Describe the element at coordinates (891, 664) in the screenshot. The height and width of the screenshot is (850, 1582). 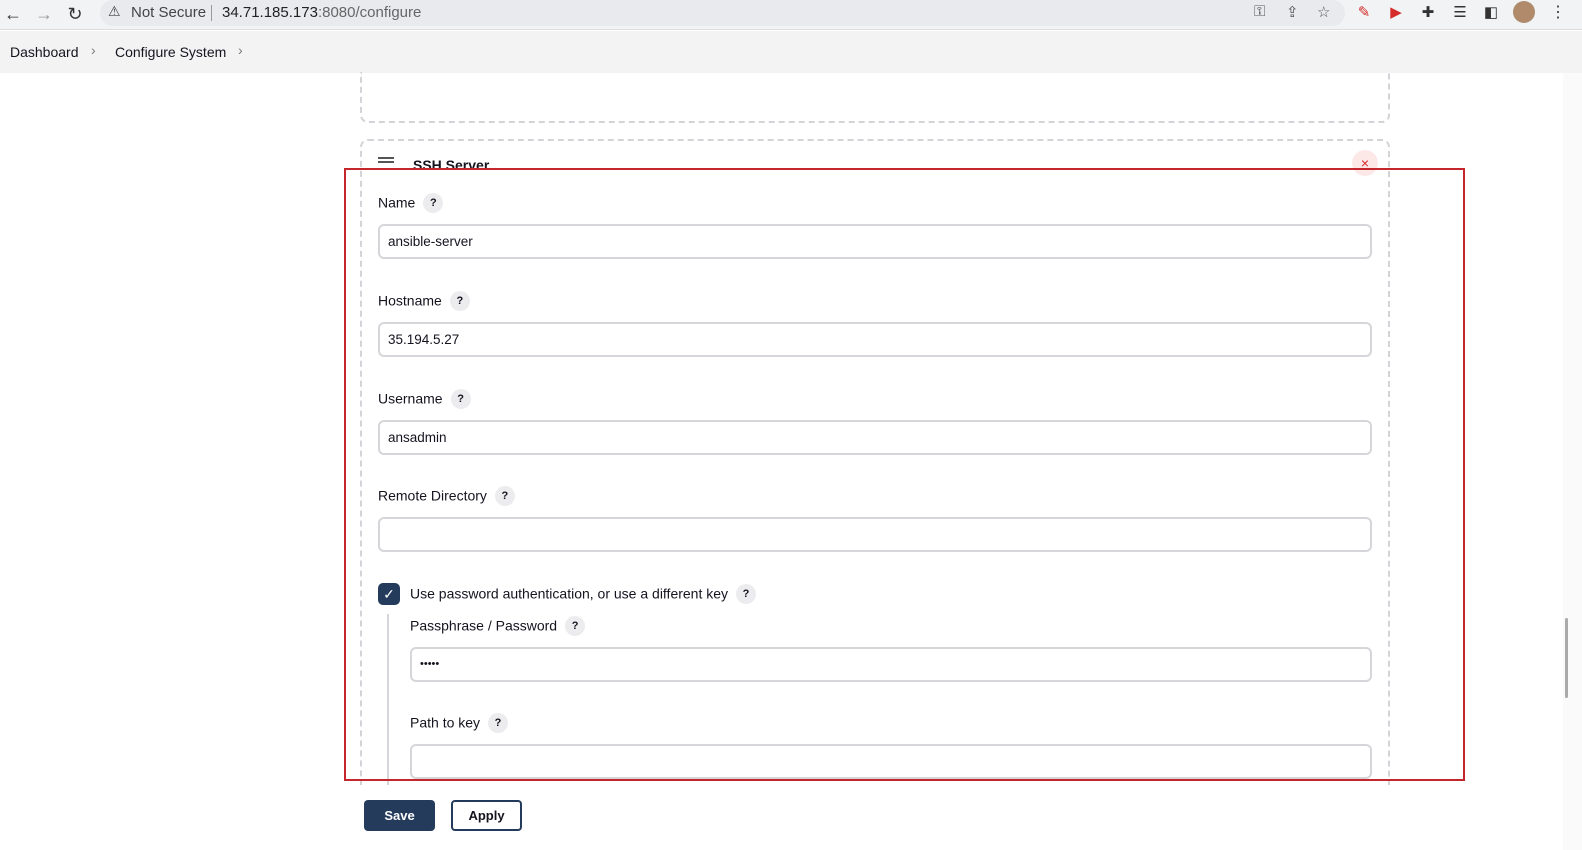
I see `passphrase-input: •••••` at that location.